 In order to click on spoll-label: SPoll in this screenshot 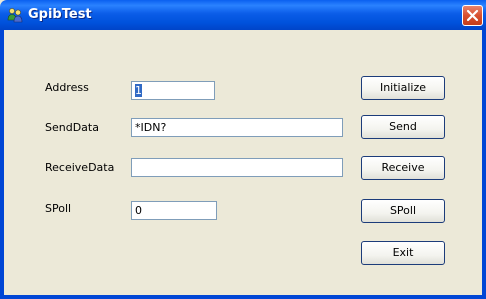, I will do `click(58, 208)`.